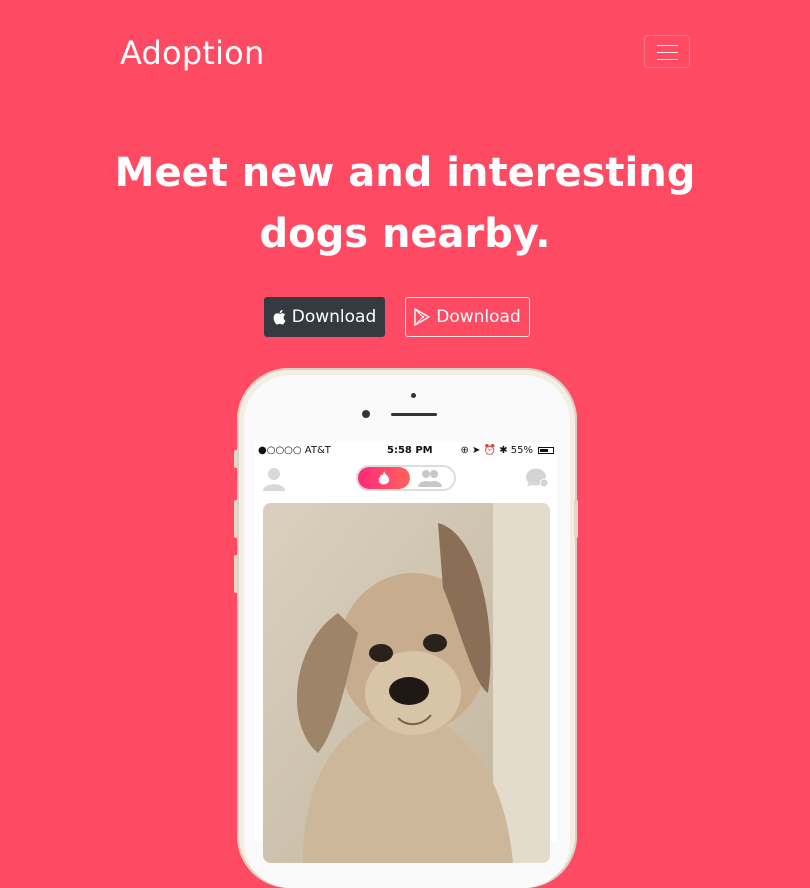 The width and height of the screenshot is (810, 888). What do you see at coordinates (410, 450) in the screenshot?
I see `status-time: 5:58 PM` at bounding box center [410, 450].